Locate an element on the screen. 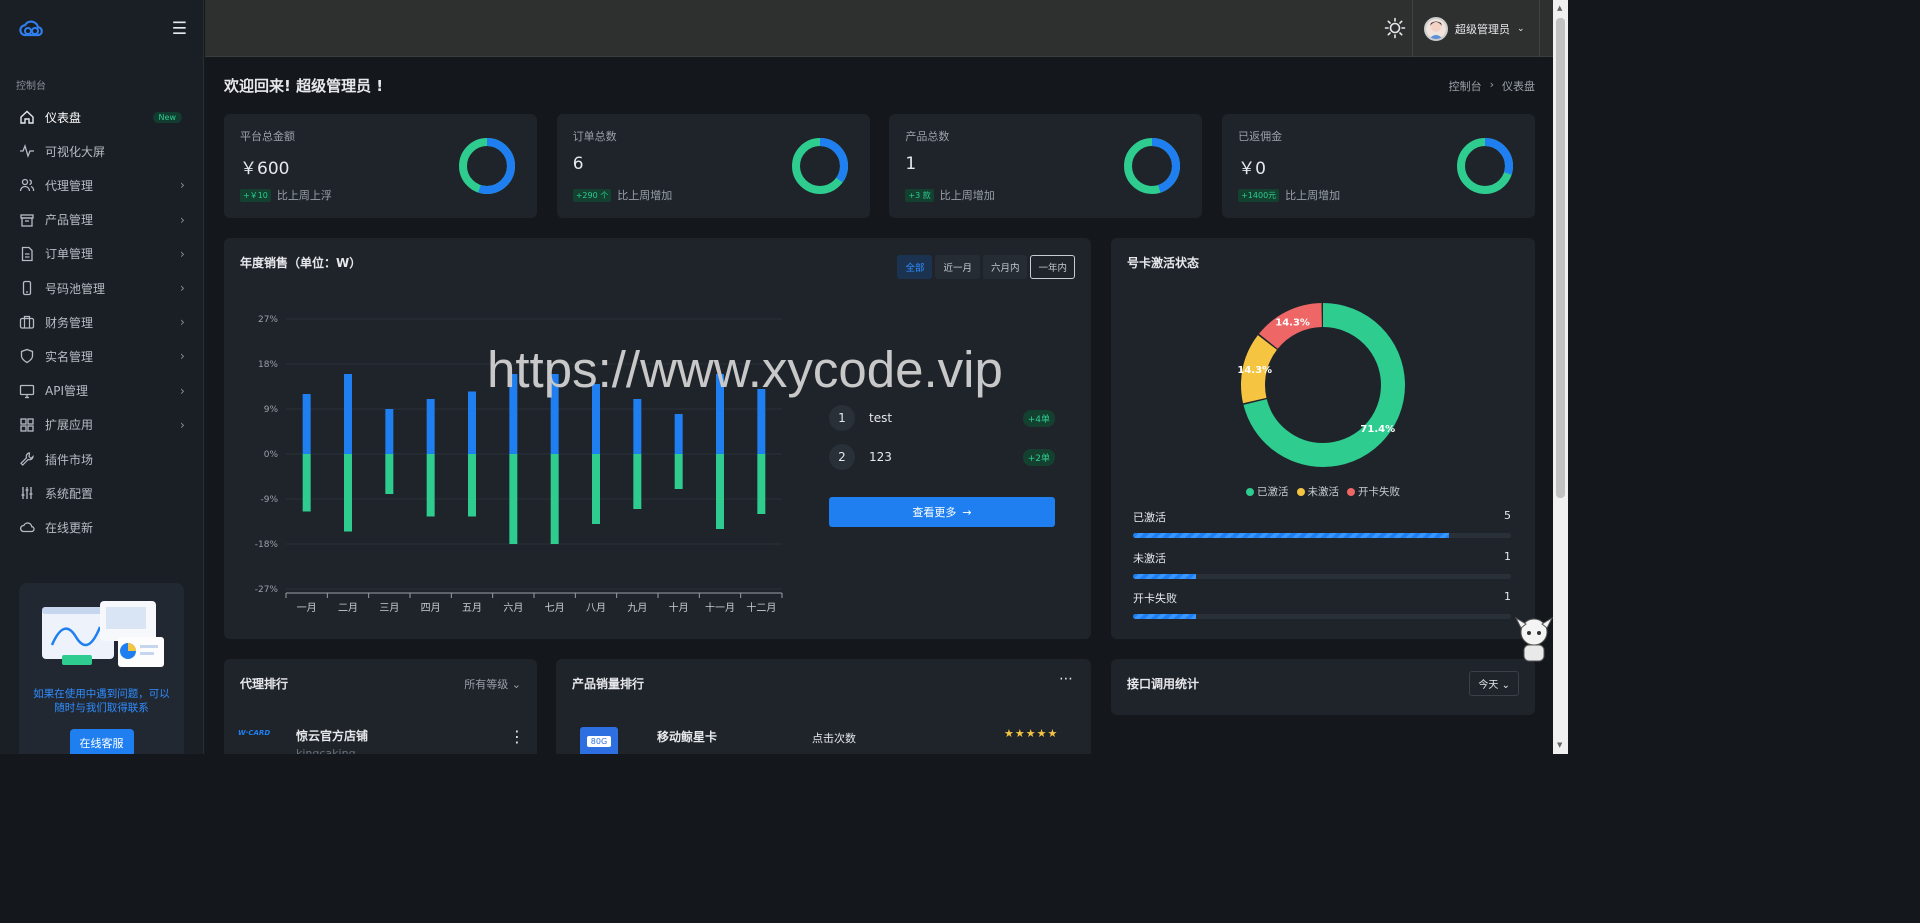 The height and width of the screenshot is (923, 1920). sidebar-item-label: 号码池管理 is located at coordinates (75, 288).